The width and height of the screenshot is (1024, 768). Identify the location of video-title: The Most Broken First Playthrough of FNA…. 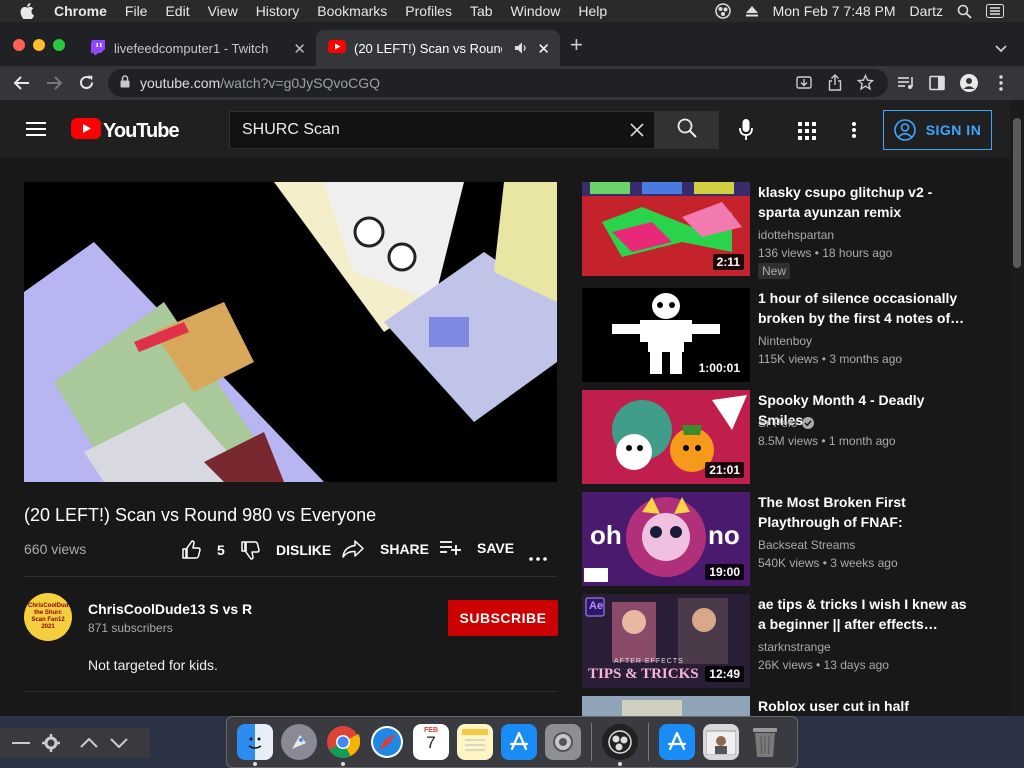
(865, 512).